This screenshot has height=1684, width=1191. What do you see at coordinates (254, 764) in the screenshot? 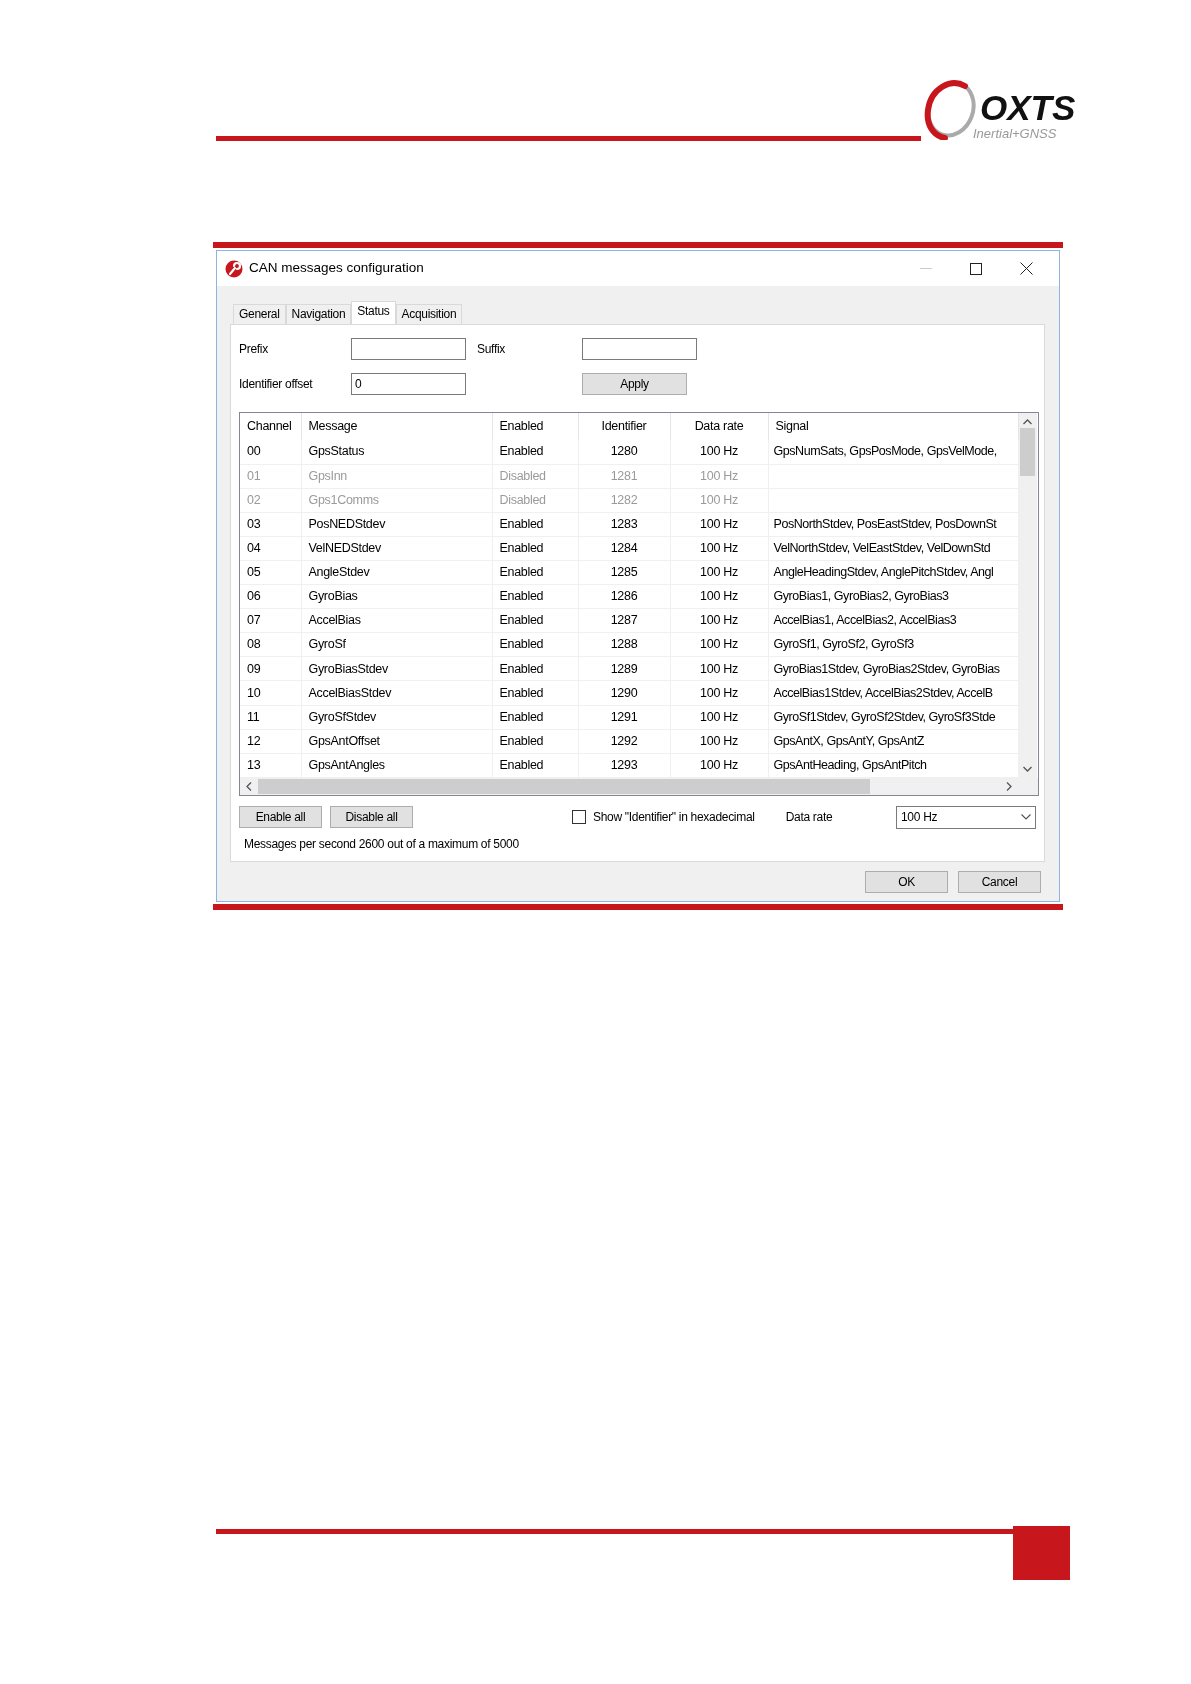
I see `table-cell: 13` at bounding box center [254, 764].